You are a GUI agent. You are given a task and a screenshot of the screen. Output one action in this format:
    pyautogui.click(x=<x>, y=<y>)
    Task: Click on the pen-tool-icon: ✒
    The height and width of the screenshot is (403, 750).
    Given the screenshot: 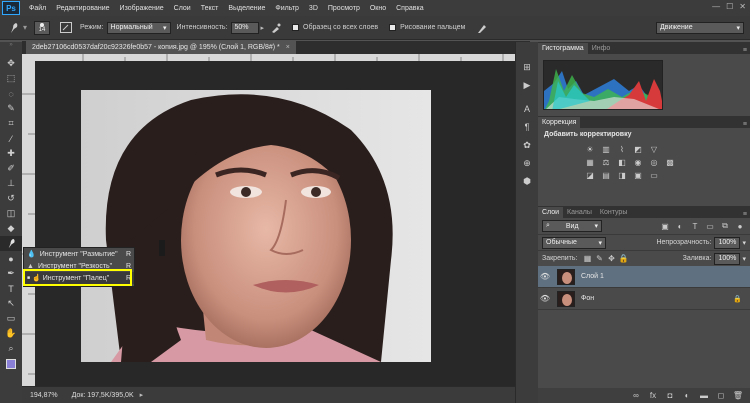 What is the action you would take?
    pyautogui.click(x=11, y=273)
    